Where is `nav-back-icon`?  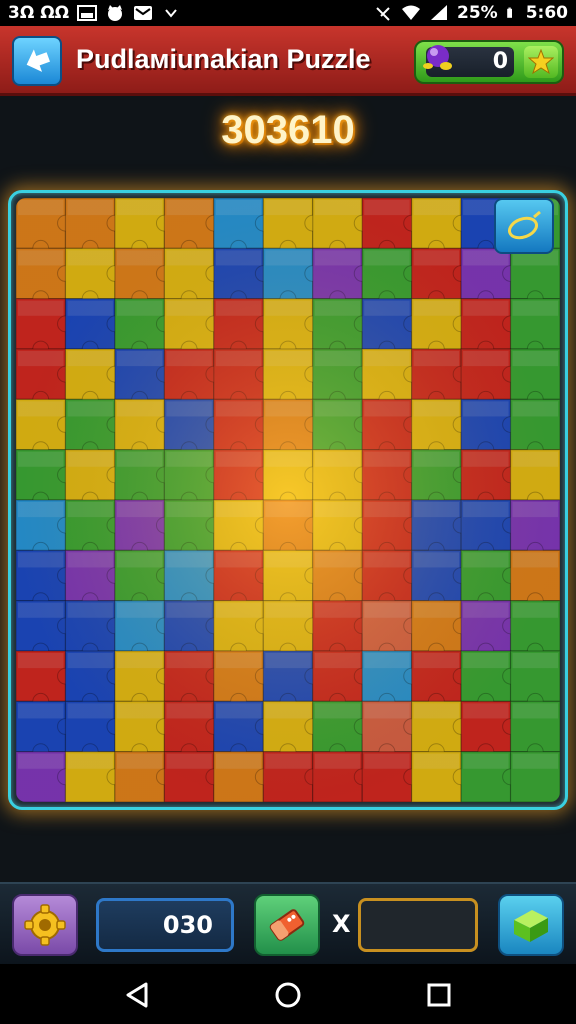
nav-back-icon is located at coordinates (137, 995).